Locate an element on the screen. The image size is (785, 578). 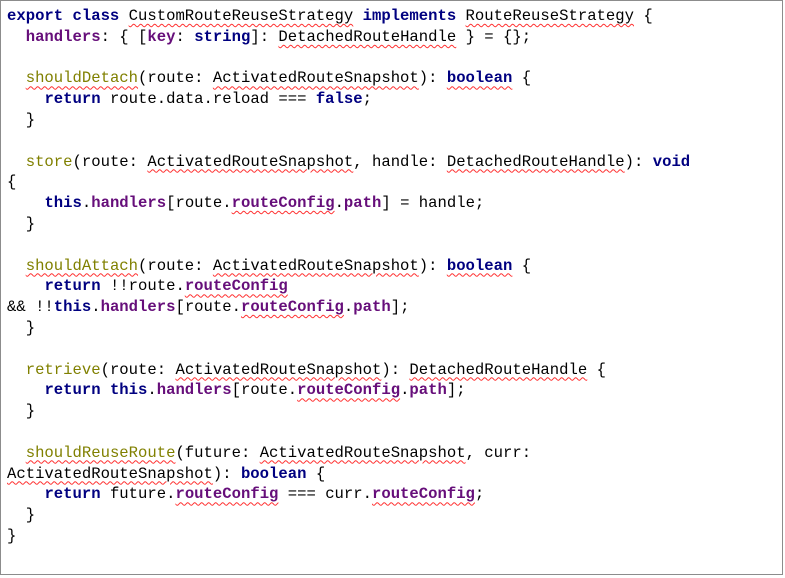
code-token: CustomRouteReuseStrategy is located at coordinates (241, 16).